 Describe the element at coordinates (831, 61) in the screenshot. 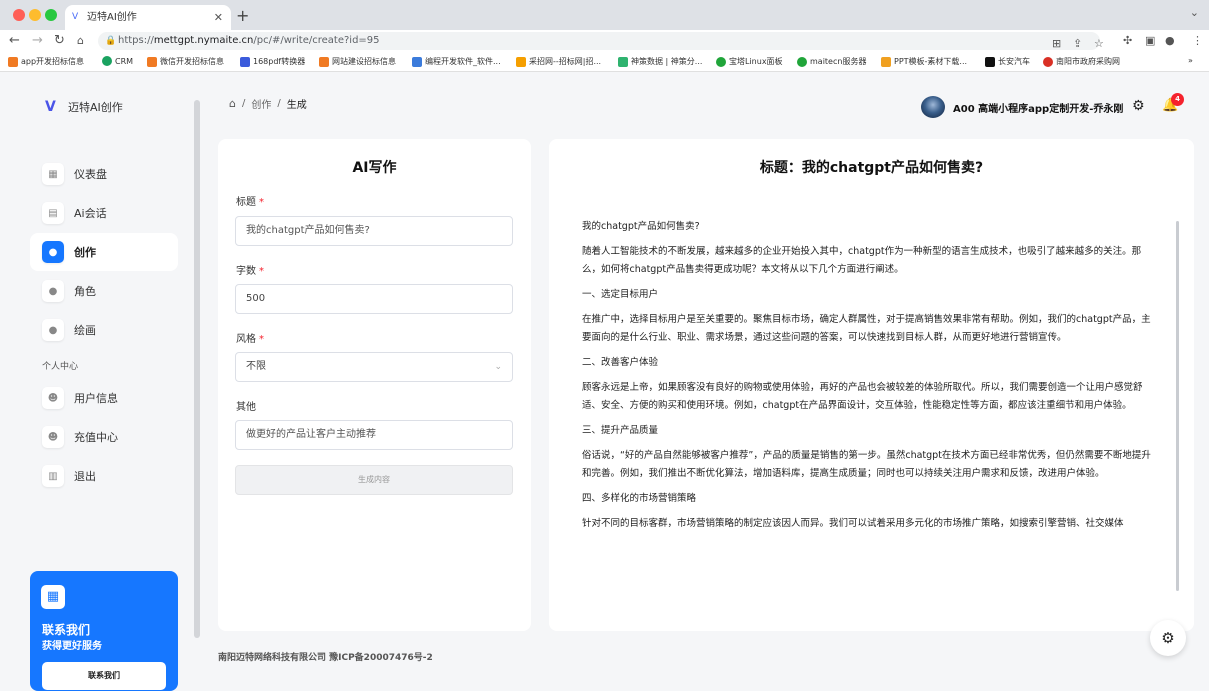

I see `bookmark-item: maitecn服务器` at that location.